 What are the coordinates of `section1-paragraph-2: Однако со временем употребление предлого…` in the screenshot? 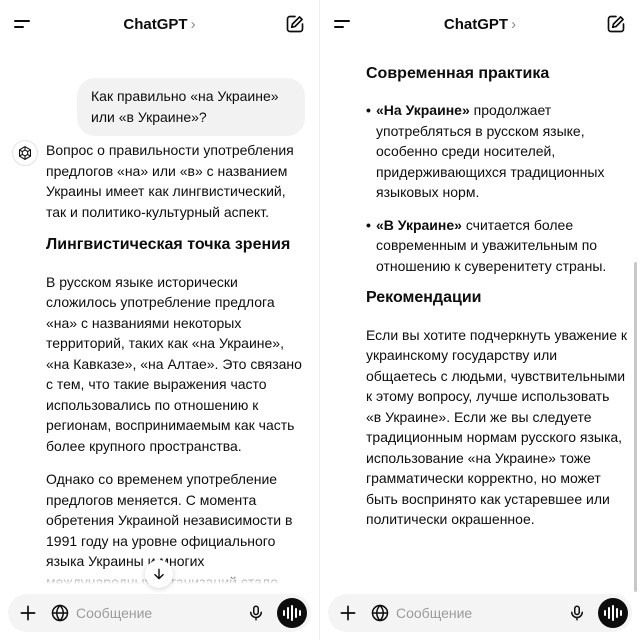 It's located at (169, 527).